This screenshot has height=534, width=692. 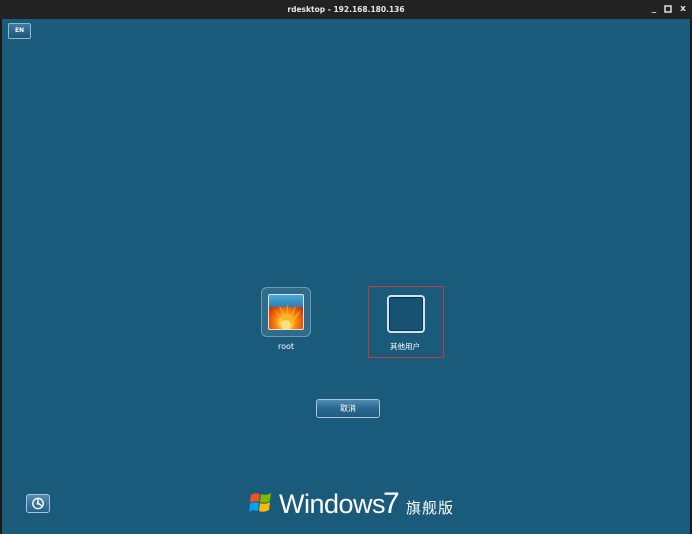 What do you see at coordinates (406, 314) in the screenshot?
I see `blank-avatar-icon` at bounding box center [406, 314].